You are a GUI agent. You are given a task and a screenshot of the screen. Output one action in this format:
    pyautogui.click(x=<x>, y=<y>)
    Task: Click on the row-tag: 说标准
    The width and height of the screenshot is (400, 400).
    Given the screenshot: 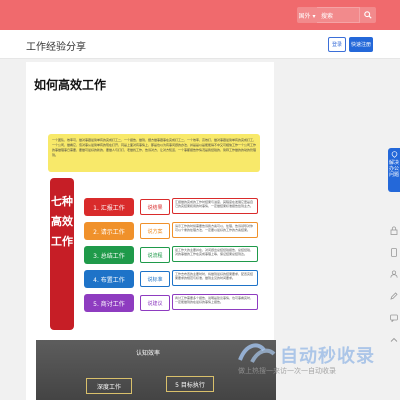 What is the action you would take?
    pyautogui.click(x=155, y=279)
    